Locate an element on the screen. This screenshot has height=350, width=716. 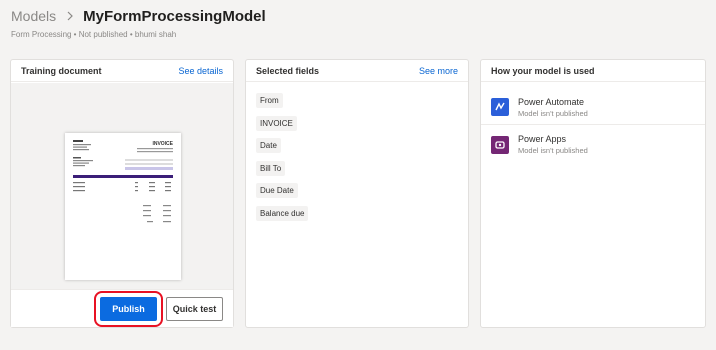
see-more-link: See more is located at coordinates (438, 71).